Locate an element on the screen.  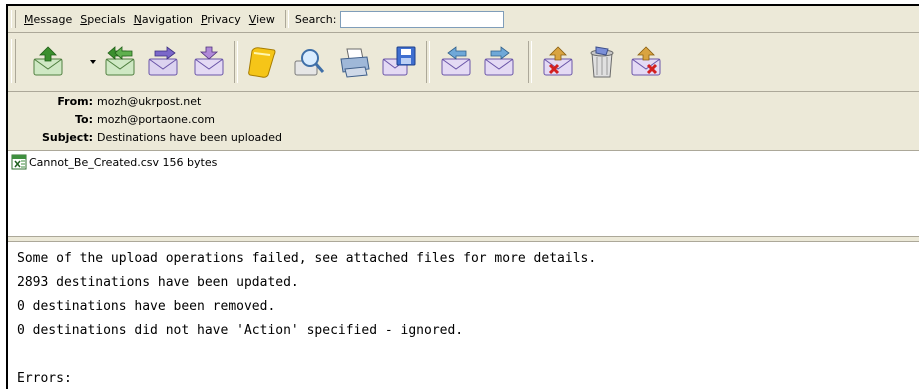
toolbar is located at coordinates (463, 62).